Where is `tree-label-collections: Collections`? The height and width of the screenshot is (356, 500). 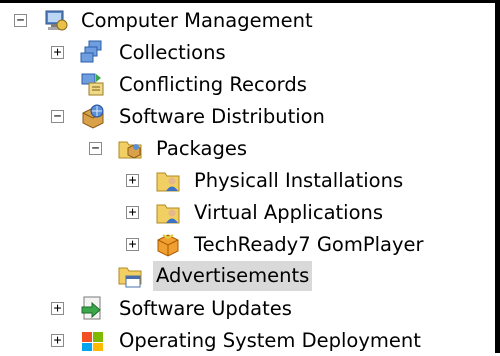 tree-label-collections: Collections is located at coordinates (172, 52).